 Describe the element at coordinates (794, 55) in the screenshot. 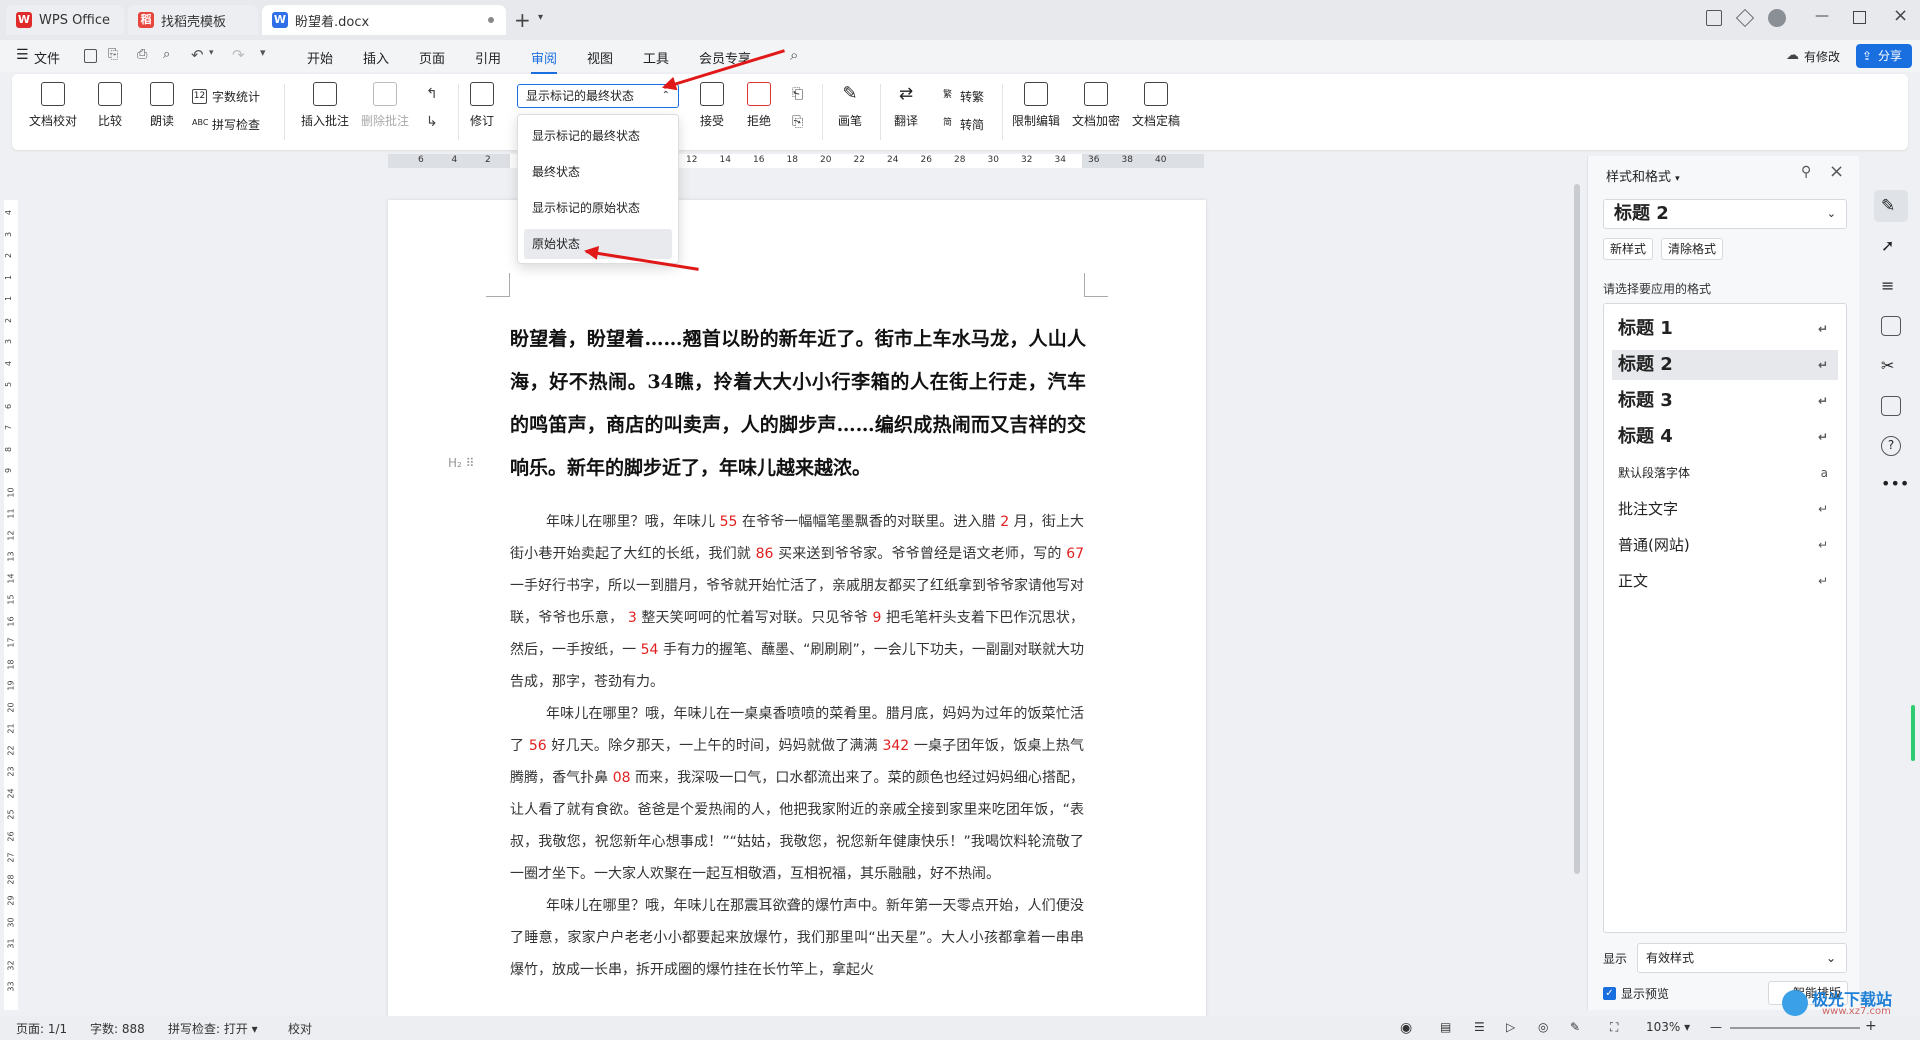

I see `search-icon: ⌕` at that location.